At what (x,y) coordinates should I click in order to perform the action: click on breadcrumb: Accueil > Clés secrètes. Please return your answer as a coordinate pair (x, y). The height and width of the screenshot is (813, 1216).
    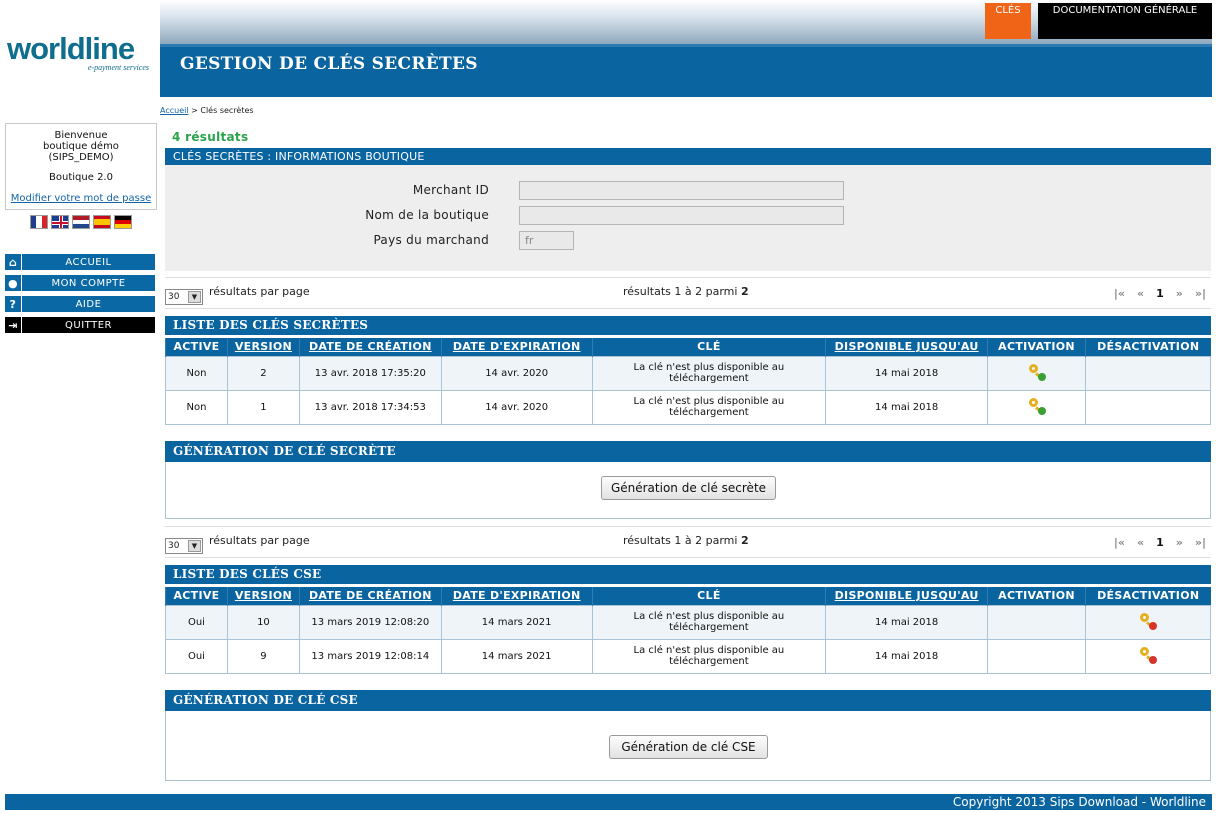
    Looking at the image, I should click on (207, 110).